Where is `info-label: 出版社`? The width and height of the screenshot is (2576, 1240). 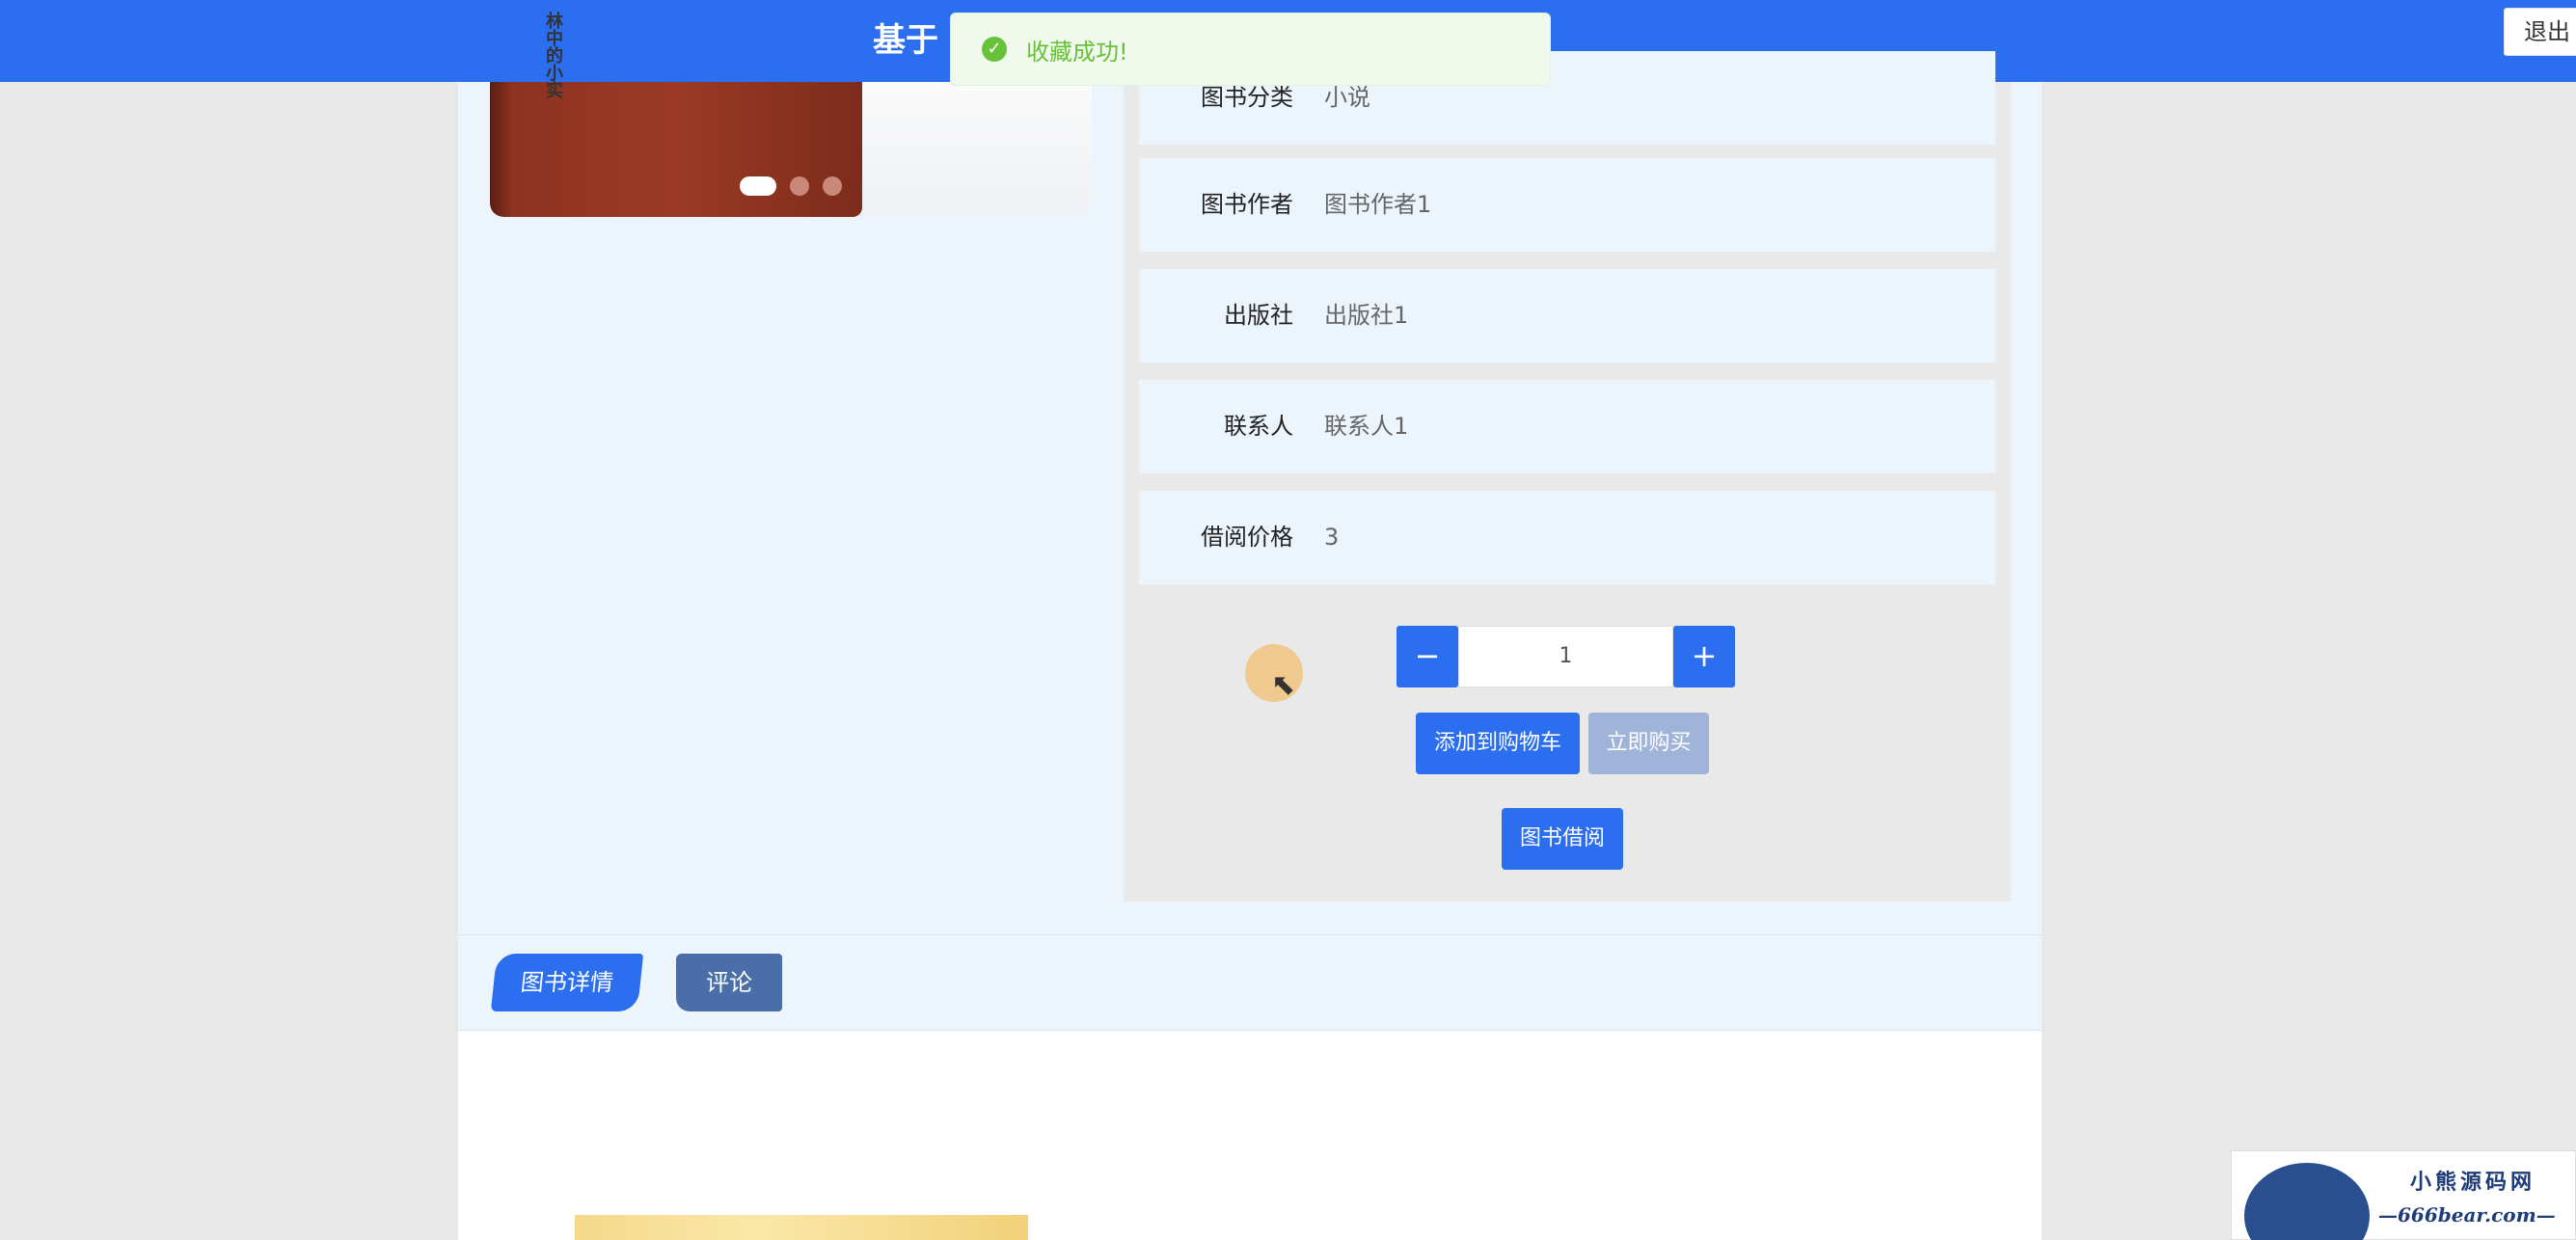 info-label: 出版社 is located at coordinates (1258, 315).